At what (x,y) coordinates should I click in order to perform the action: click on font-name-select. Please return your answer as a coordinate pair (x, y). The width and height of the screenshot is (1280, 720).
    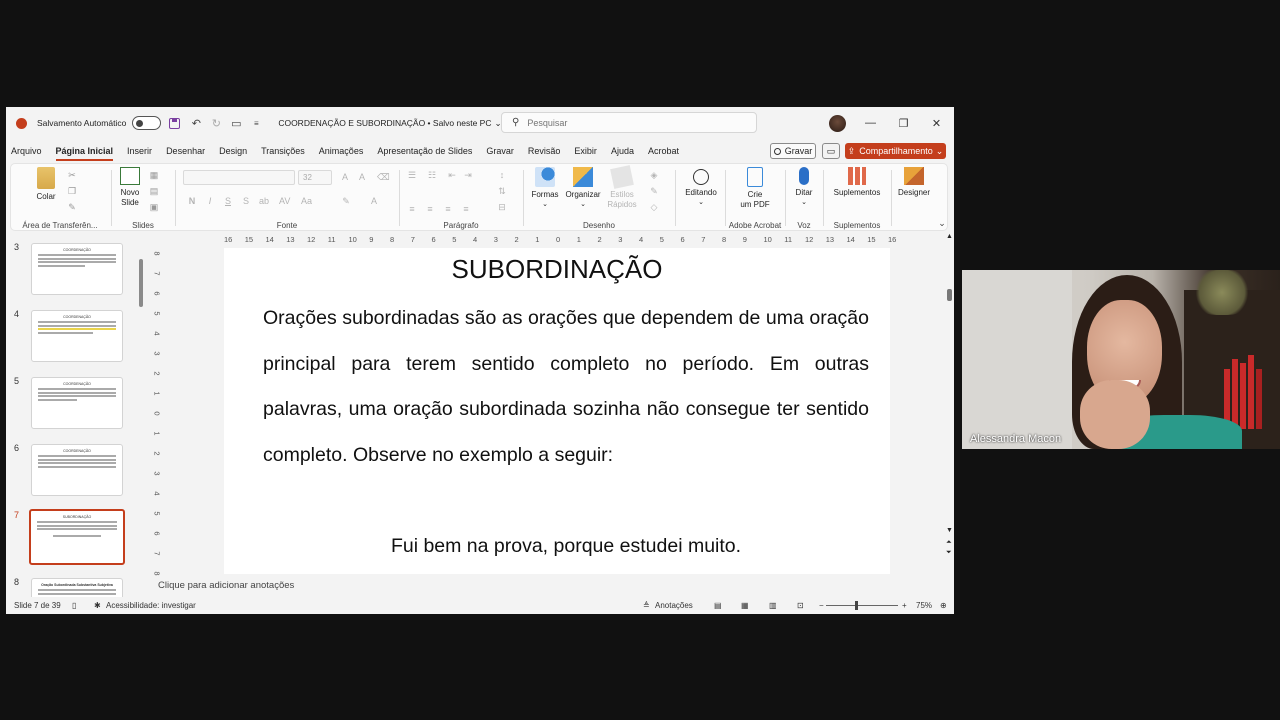
    Looking at the image, I should click on (239, 177).